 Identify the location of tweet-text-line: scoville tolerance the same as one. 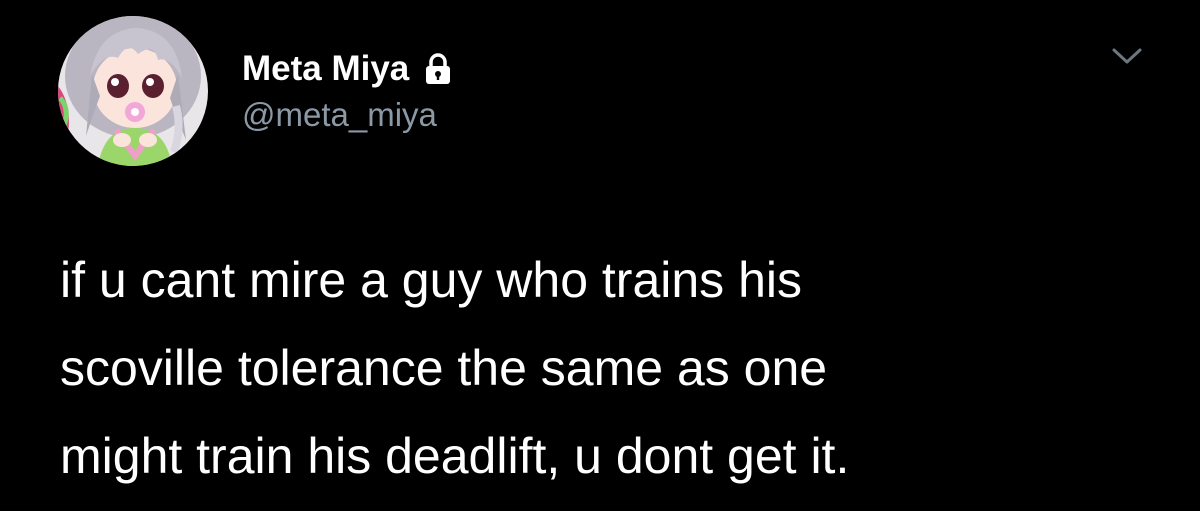
(444, 368).